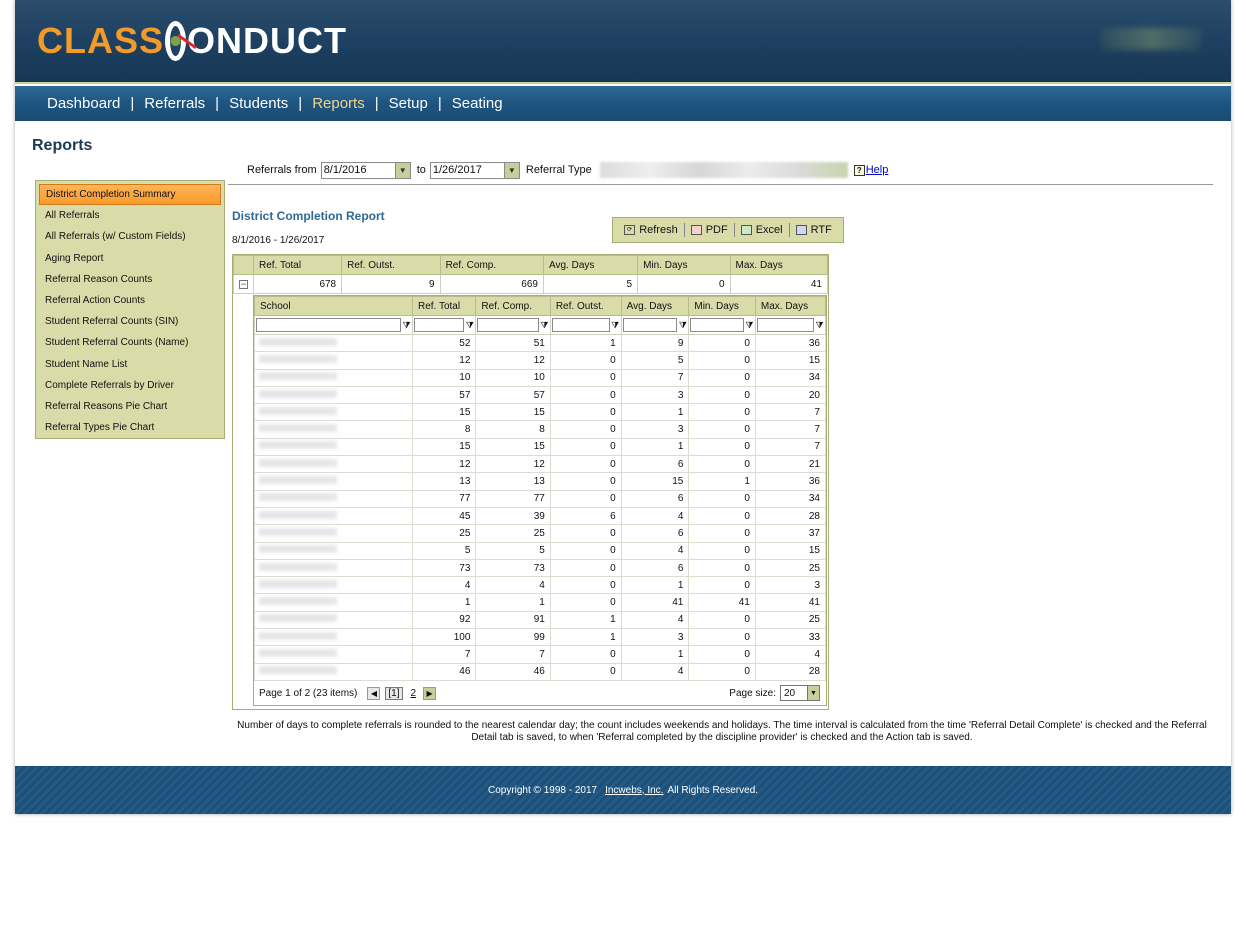 Image resolution: width=1246 pixels, height=951 pixels. I want to click on sidebar-item-student-referral-counts-name: Student Referral Counts (Name), so click(130, 342).